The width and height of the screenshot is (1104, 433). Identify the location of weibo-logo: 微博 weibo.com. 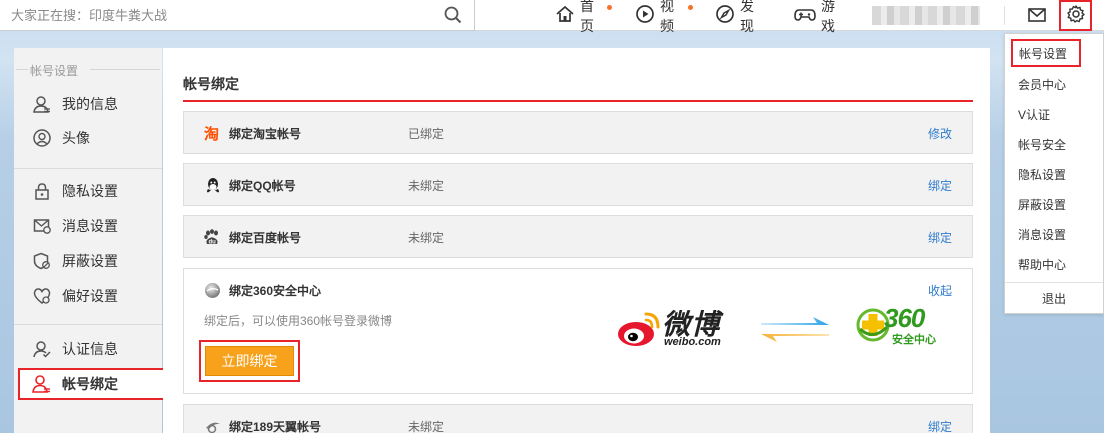
(671, 328).